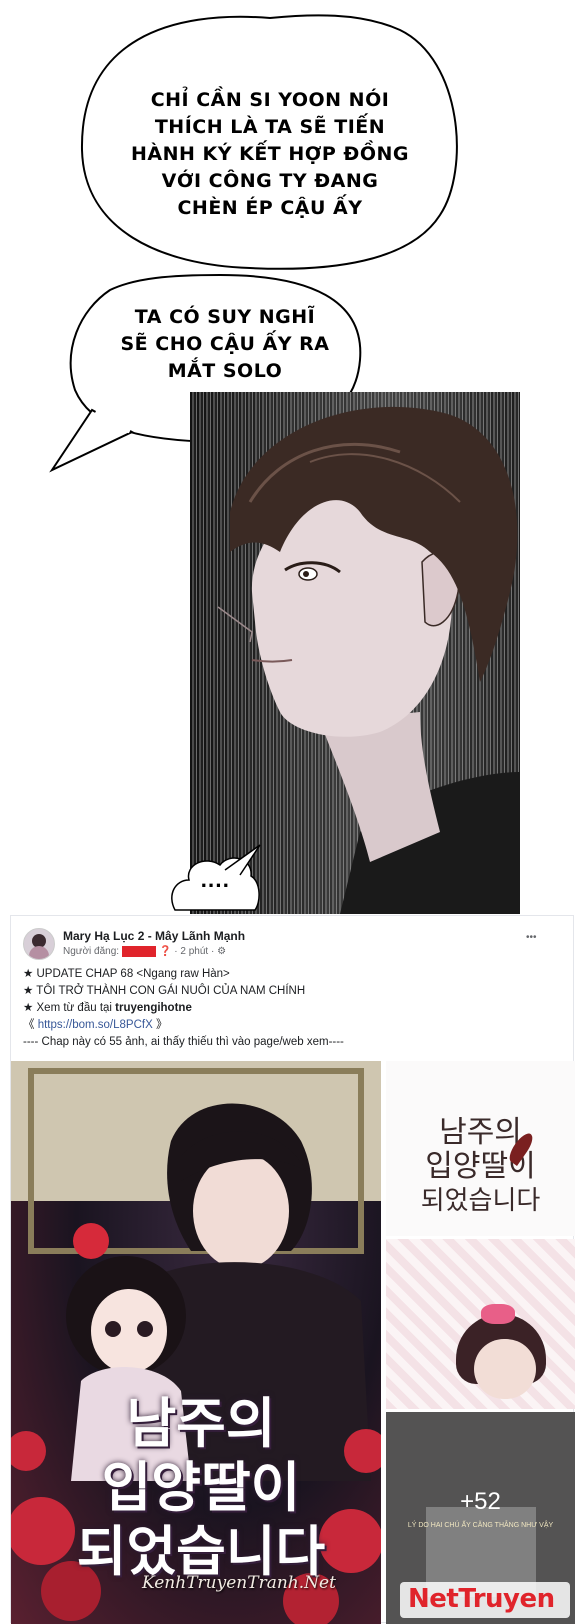 The width and height of the screenshot is (584, 1624). I want to click on help-icon: ❓, so click(165, 952).